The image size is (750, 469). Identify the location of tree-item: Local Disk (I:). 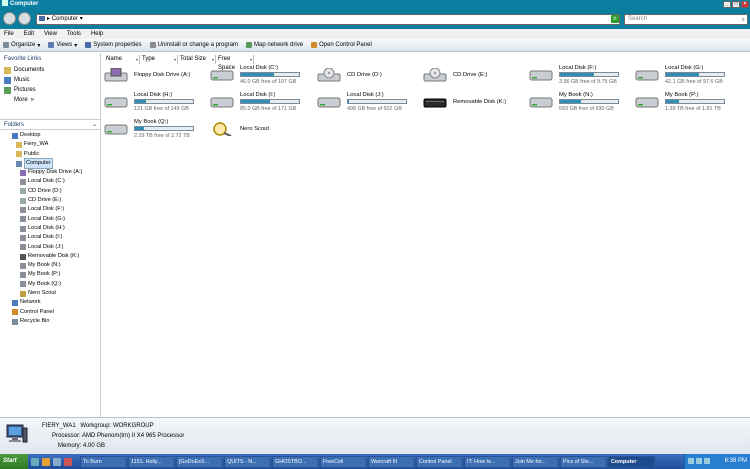
(50, 237).